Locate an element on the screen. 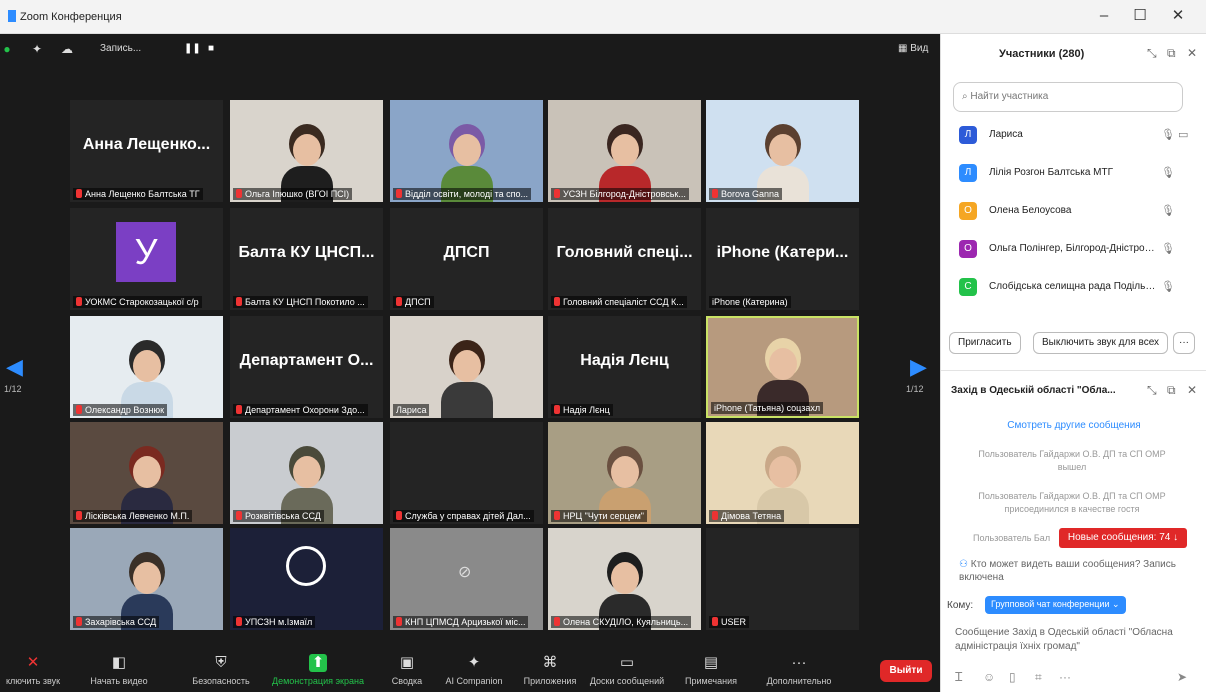 This screenshot has width=1206, height=692. share-screen-icon: ⬆ is located at coordinates (318, 663).